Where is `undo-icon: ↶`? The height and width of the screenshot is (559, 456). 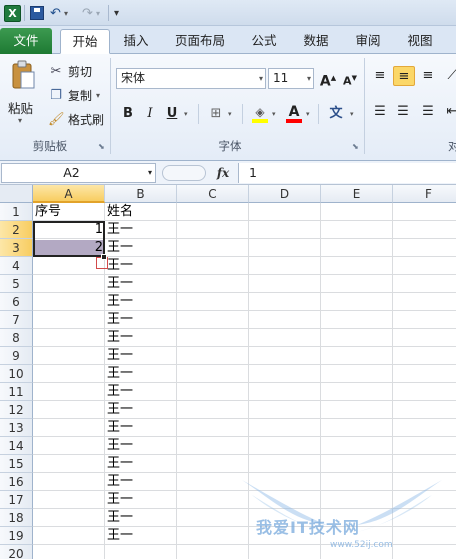
undo-icon: ↶ is located at coordinates (55, 13).